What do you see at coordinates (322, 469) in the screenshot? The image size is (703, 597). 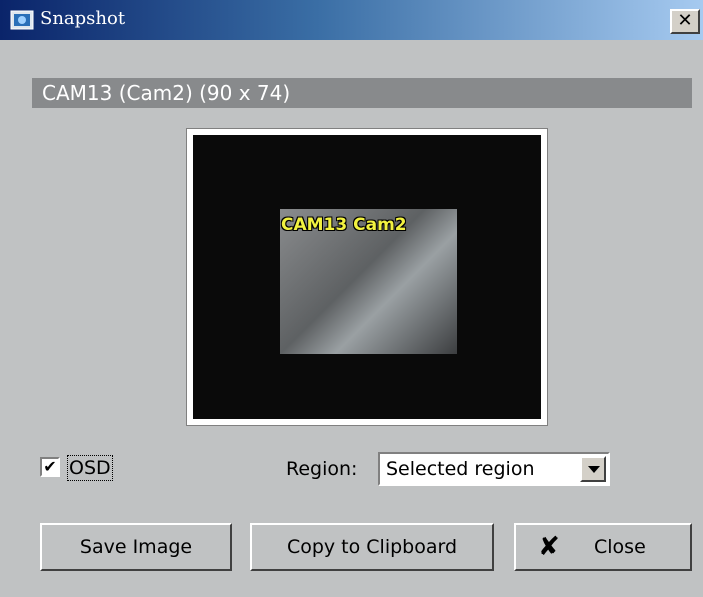 I see `region-label: Region:` at bounding box center [322, 469].